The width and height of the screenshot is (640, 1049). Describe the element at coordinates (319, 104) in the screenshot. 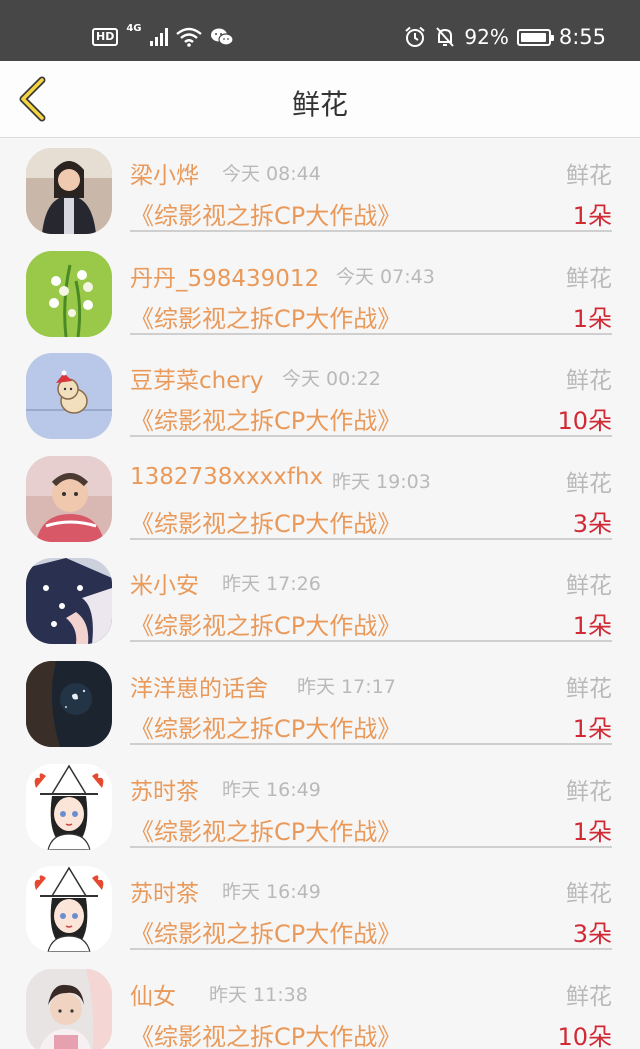

I see `page-title: 鲜花` at that location.